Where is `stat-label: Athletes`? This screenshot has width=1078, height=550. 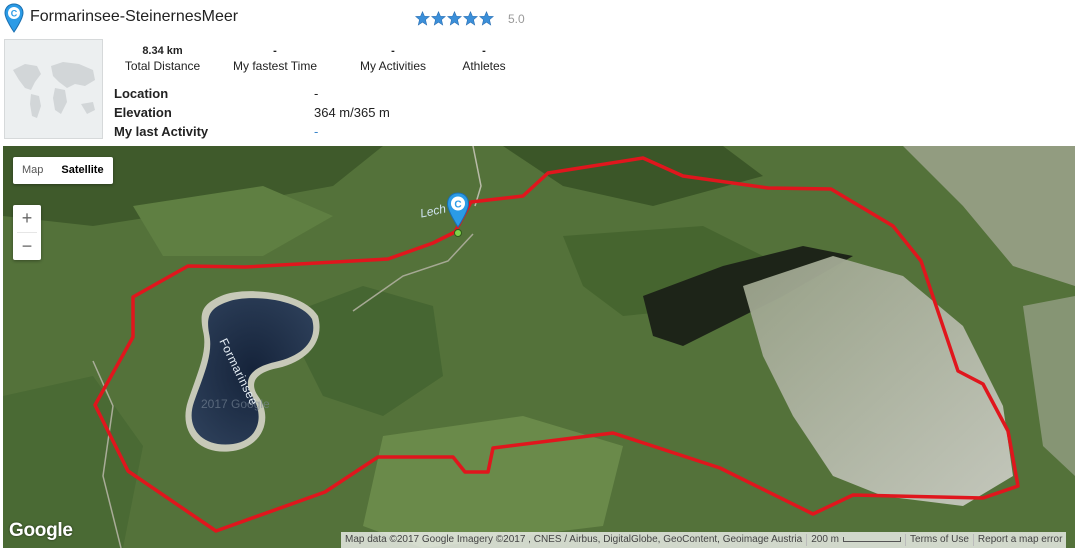
stat-label: Athletes is located at coordinates (484, 66).